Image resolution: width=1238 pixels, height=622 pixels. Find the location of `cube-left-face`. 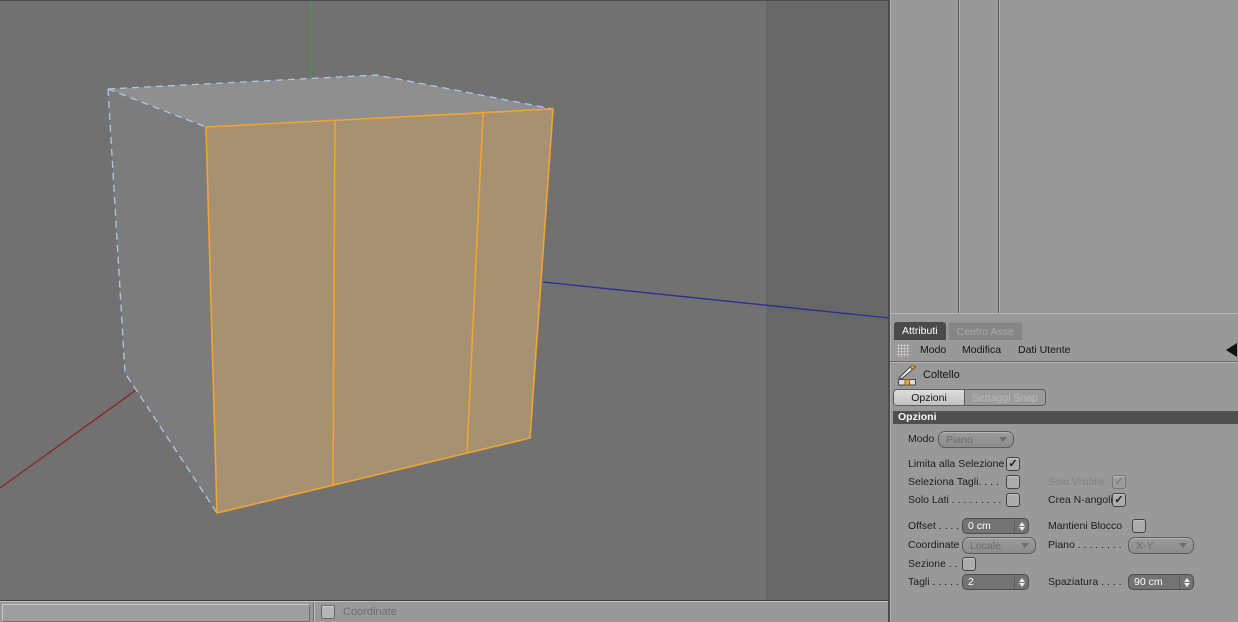

cube-left-face is located at coordinates (162, 301).